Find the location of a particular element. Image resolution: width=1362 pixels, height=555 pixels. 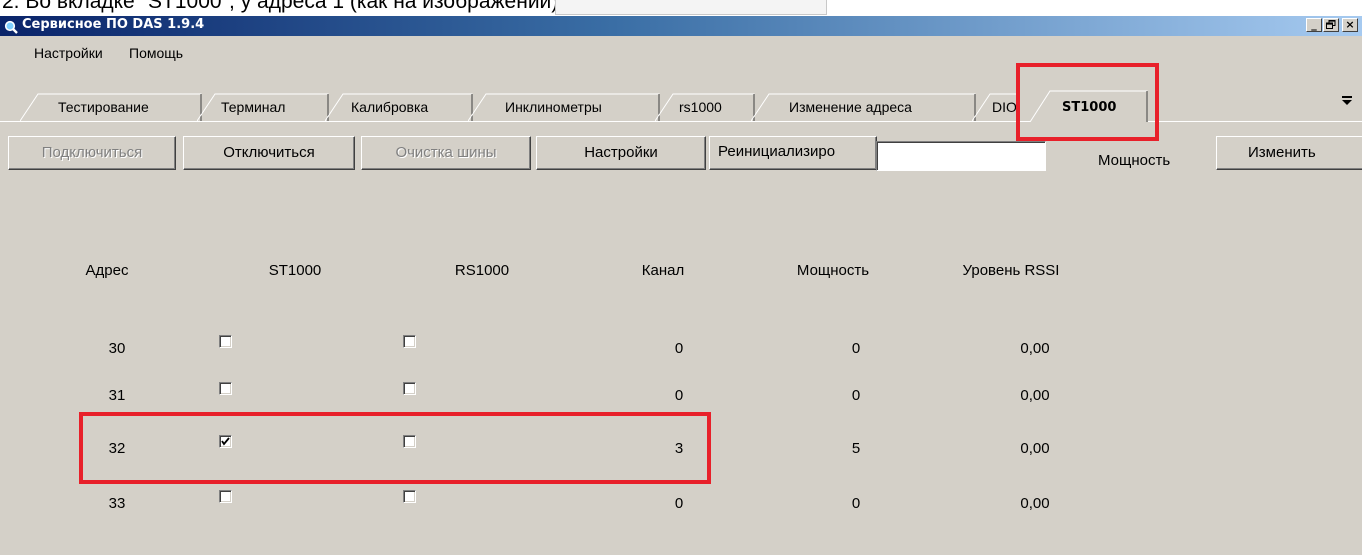

address-cell: 31 is located at coordinates (117, 395).